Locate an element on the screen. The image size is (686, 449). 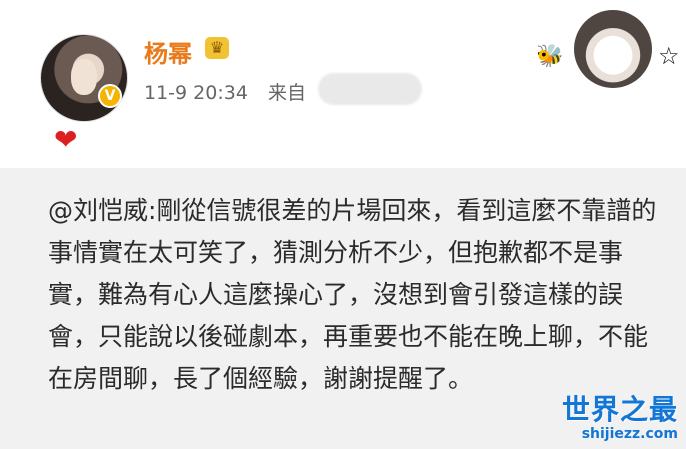
user-avatar is located at coordinates (84, 78).